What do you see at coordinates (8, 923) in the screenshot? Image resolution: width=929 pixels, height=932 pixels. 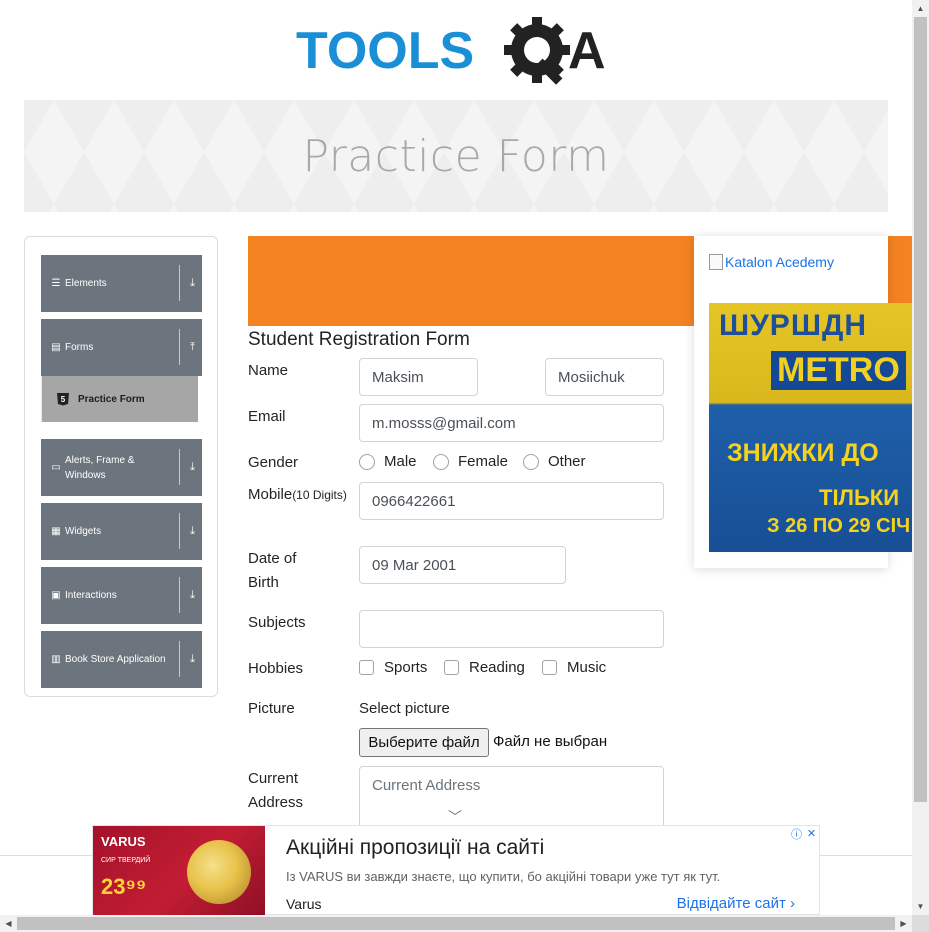 I see `scroll-left-icon: ◀` at bounding box center [8, 923].